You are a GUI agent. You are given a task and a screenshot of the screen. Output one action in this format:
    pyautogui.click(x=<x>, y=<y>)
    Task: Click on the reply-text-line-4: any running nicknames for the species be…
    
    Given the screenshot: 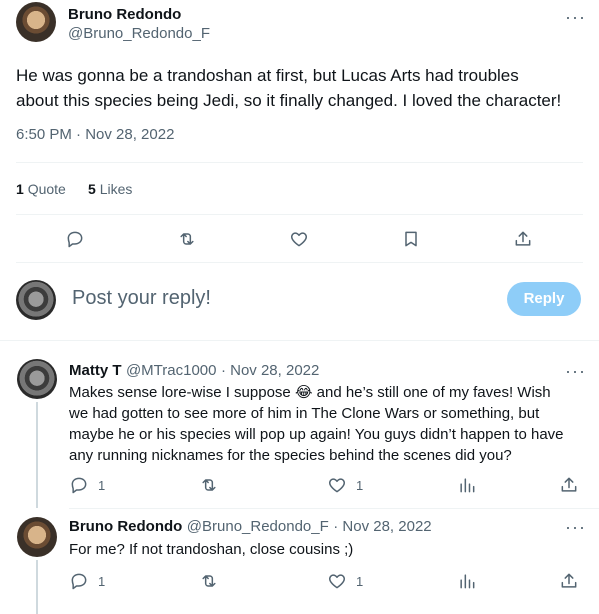 What is the action you would take?
    pyautogui.click(x=290, y=455)
    